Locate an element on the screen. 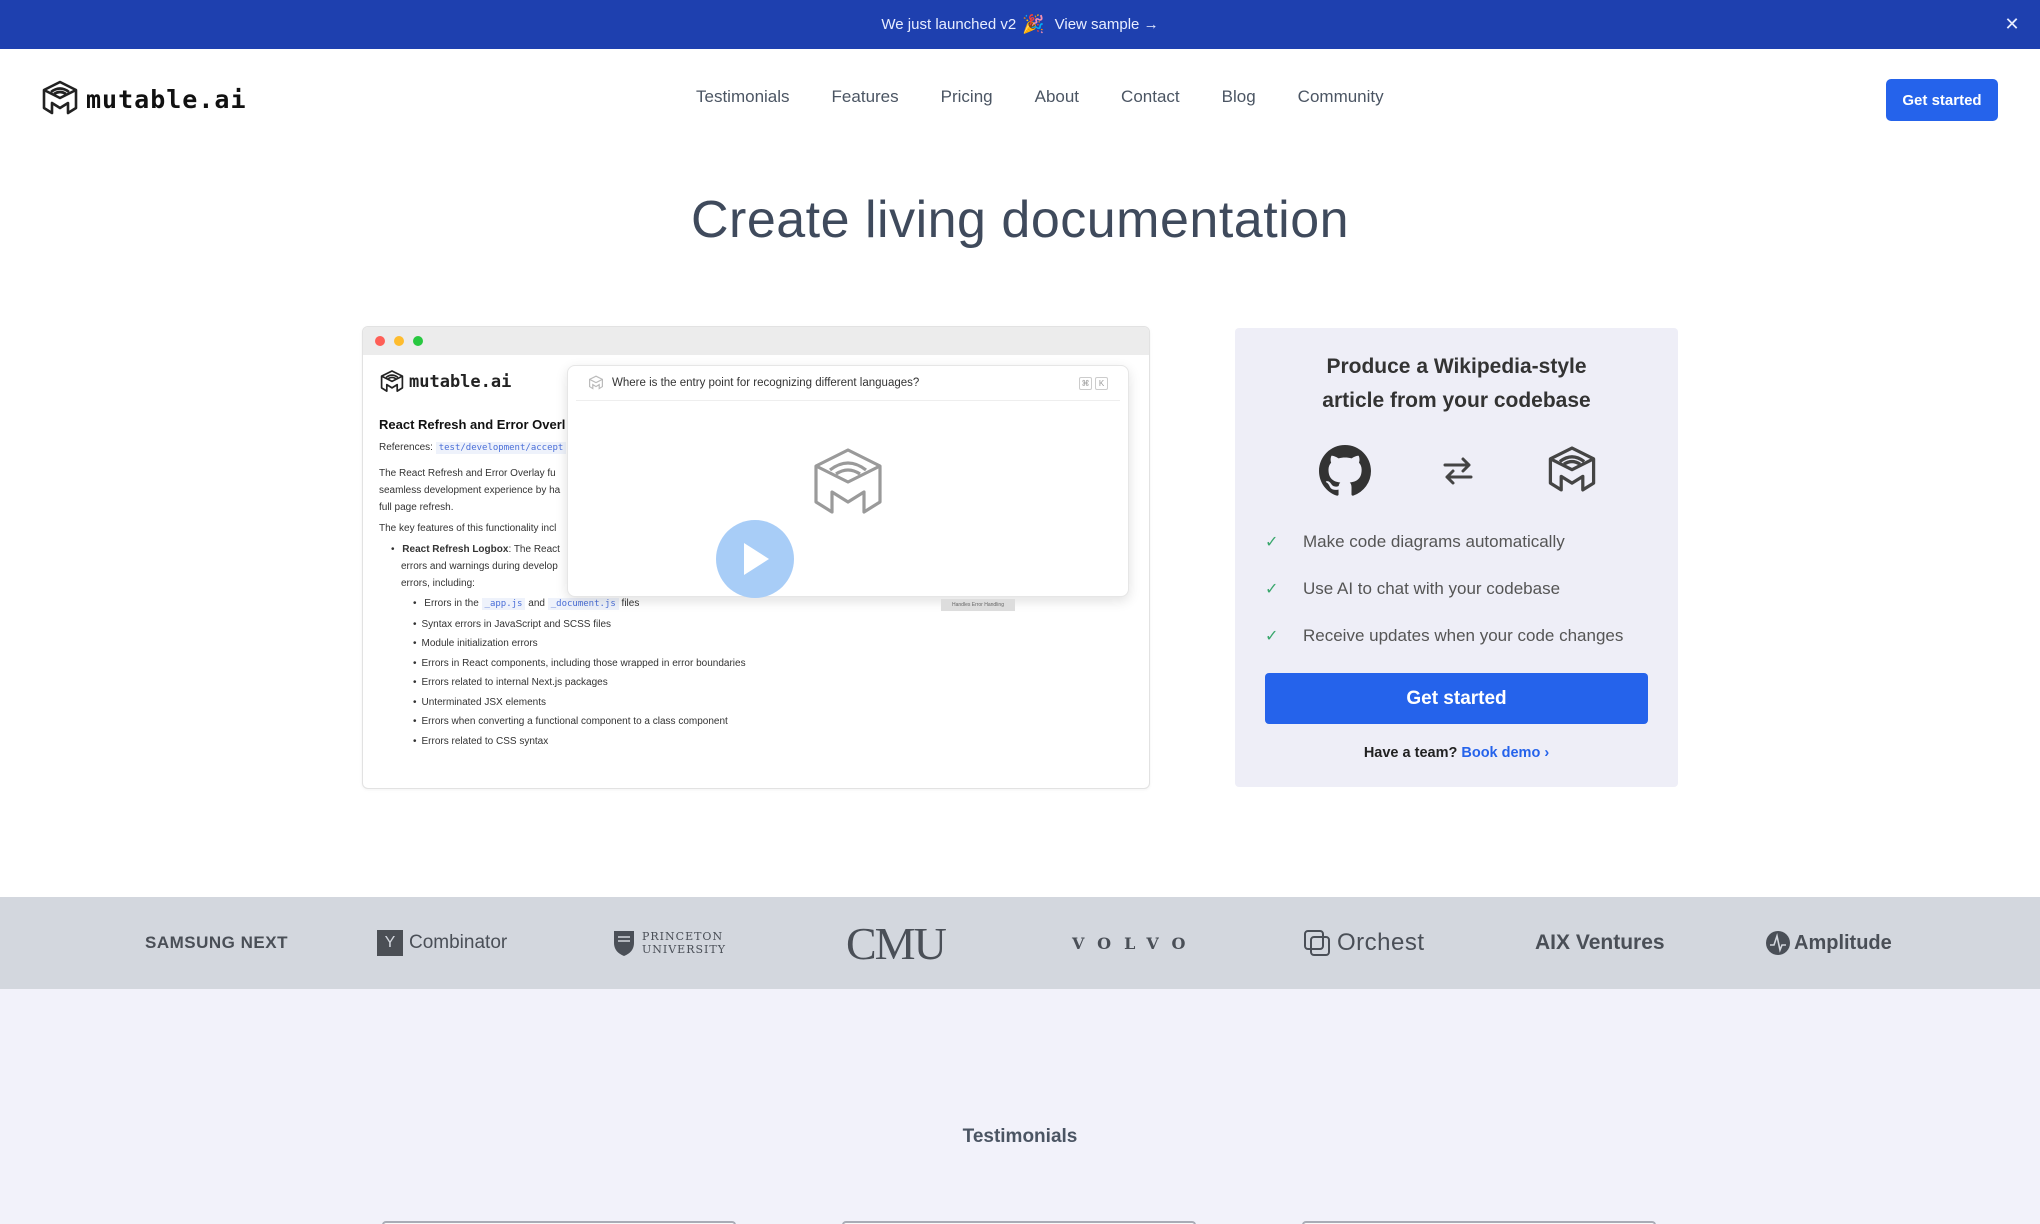 The width and height of the screenshot is (2040, 1224). princeton-text: PRINCETON UNIVERSITY is located at coordinates (684, 943).